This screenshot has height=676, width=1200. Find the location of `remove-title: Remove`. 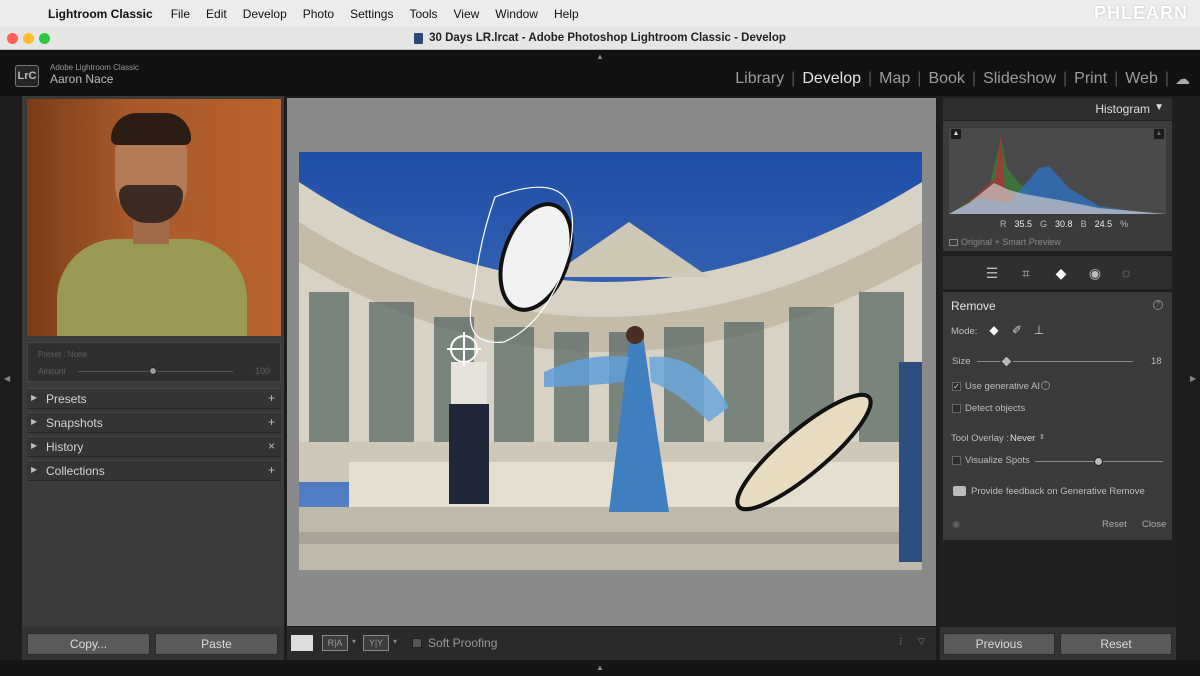

remove-title: Remove is located at coordinates (973, 306).